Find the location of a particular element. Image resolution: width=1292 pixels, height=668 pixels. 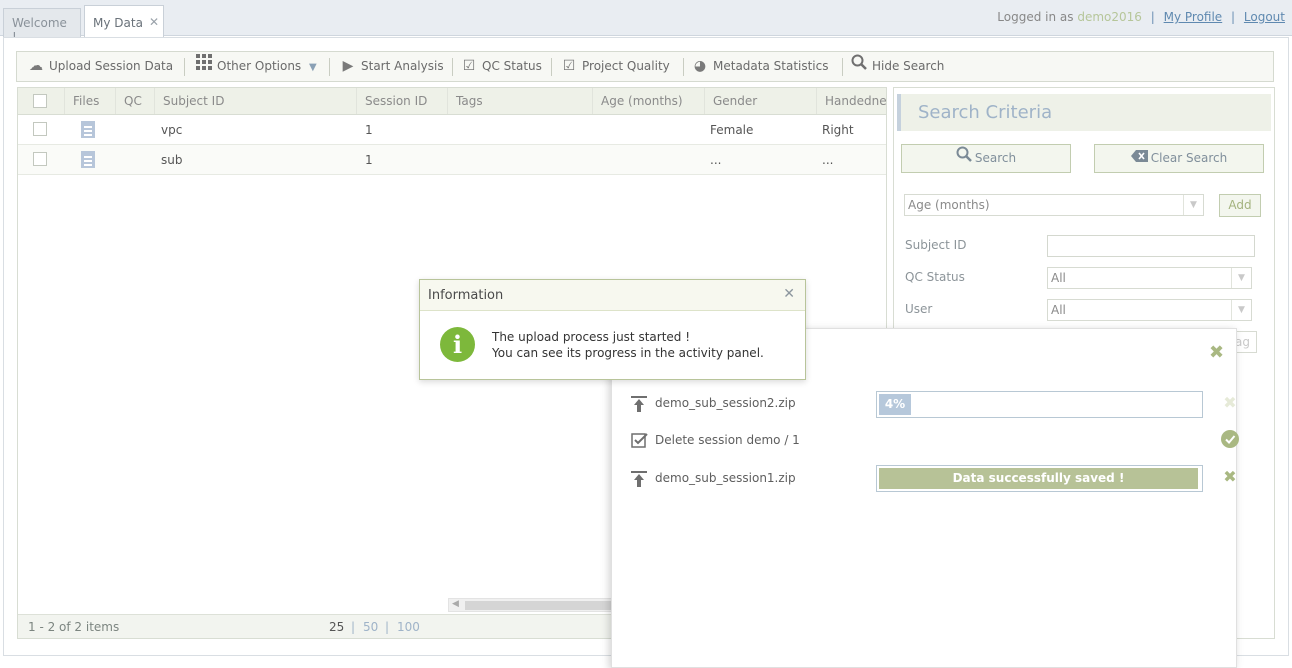

qc-status-button: ☑ QC Status is located at coordinates (501, 66).